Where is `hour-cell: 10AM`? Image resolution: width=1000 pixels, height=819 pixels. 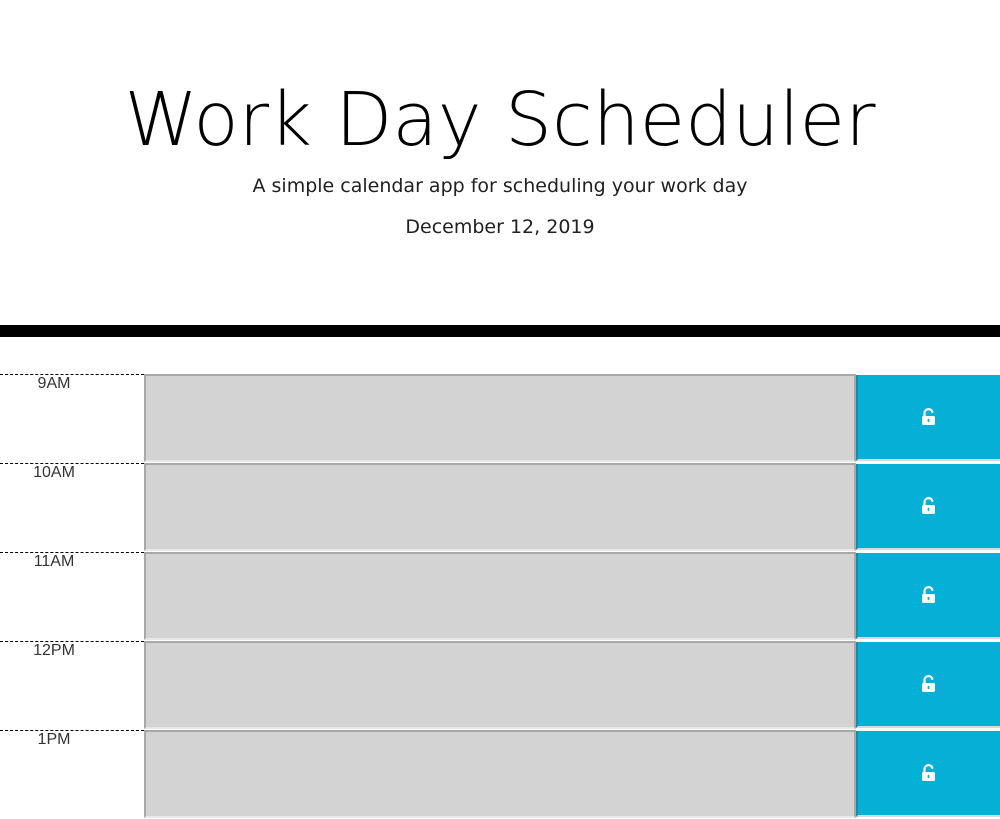
hour-cell: 10AM is located at coordinates (72, 507).